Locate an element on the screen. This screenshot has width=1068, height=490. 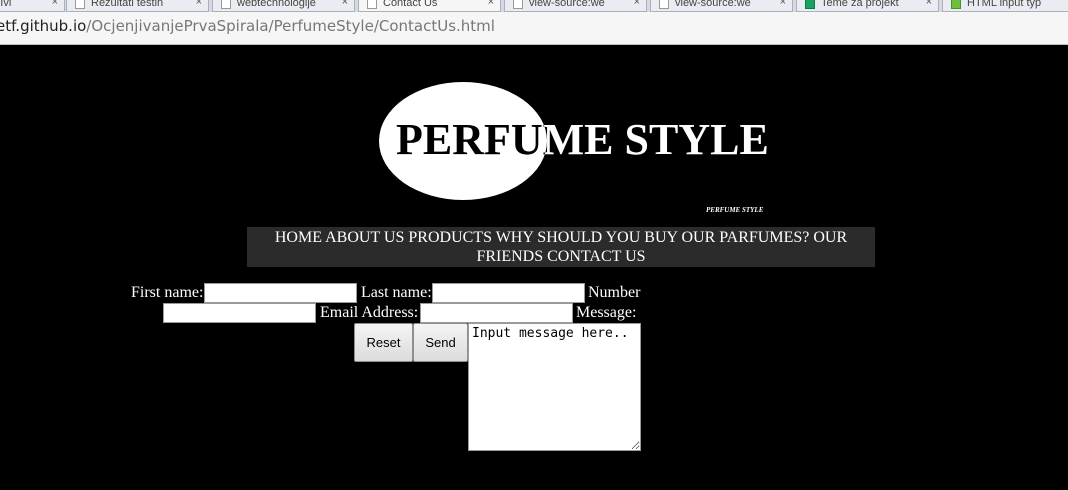
nav-contact-us: CONTACT US is located at coordinates (596, 256).